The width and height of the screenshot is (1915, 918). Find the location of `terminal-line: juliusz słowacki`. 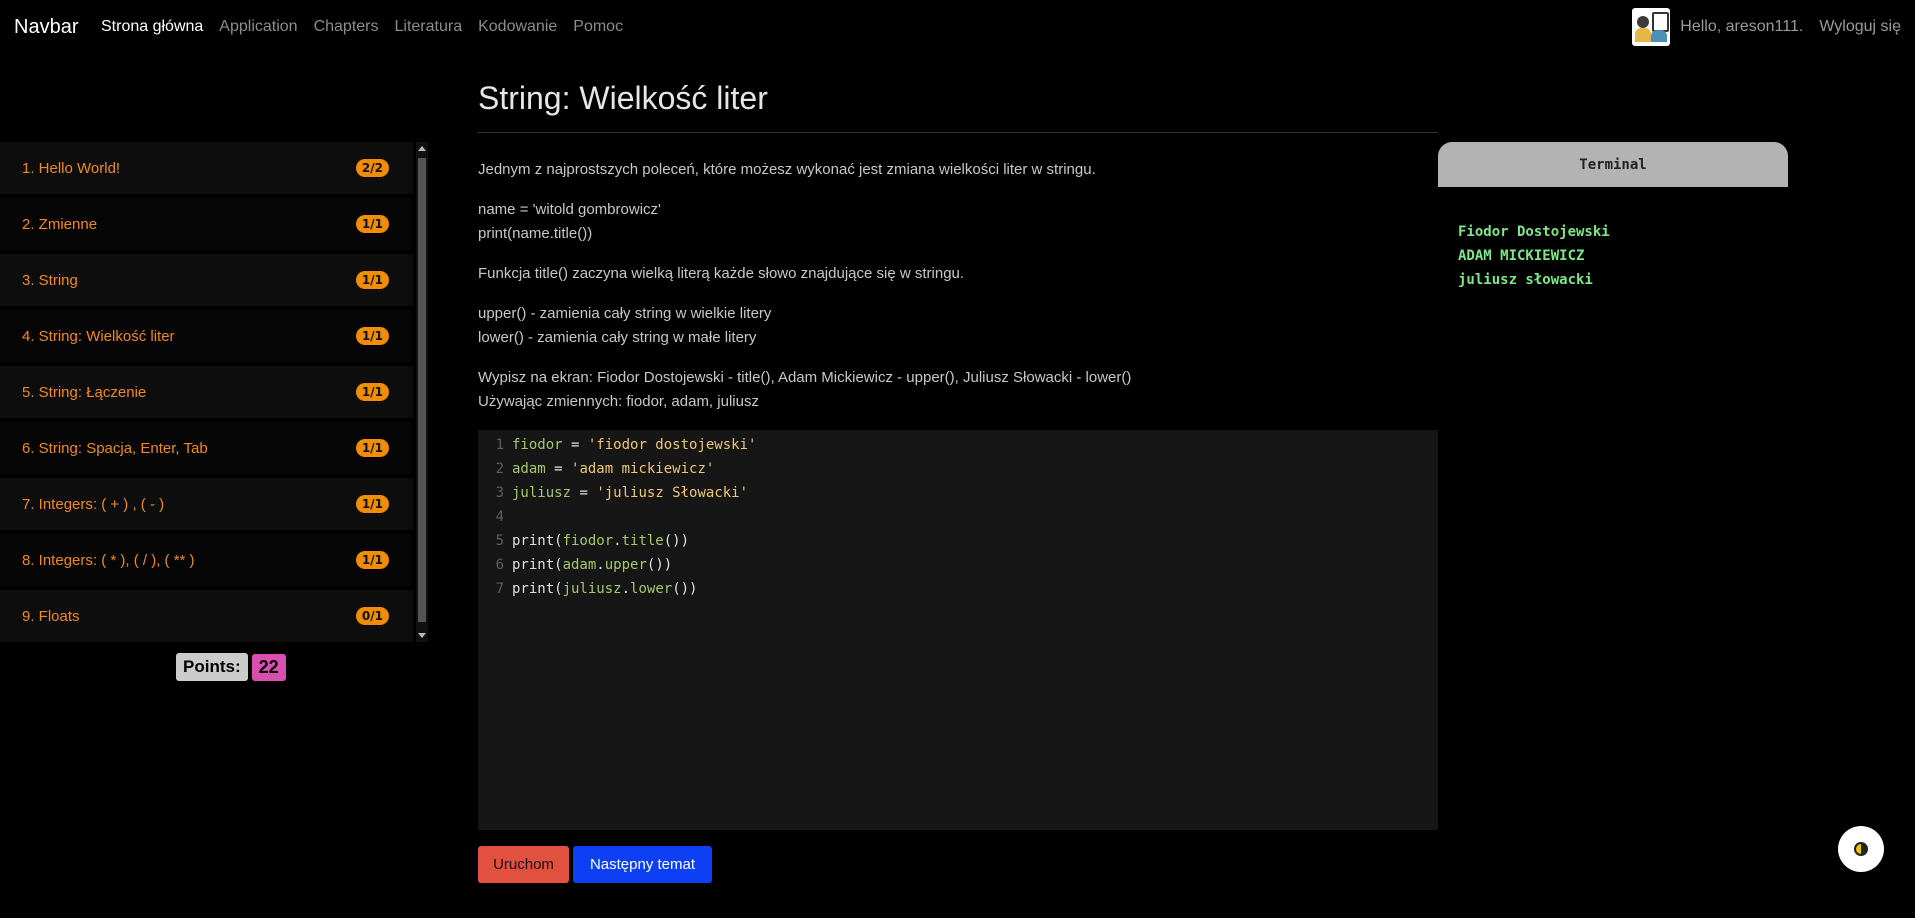

terminal-line: juliusz słowacki is located at coordinates (1525, 280).